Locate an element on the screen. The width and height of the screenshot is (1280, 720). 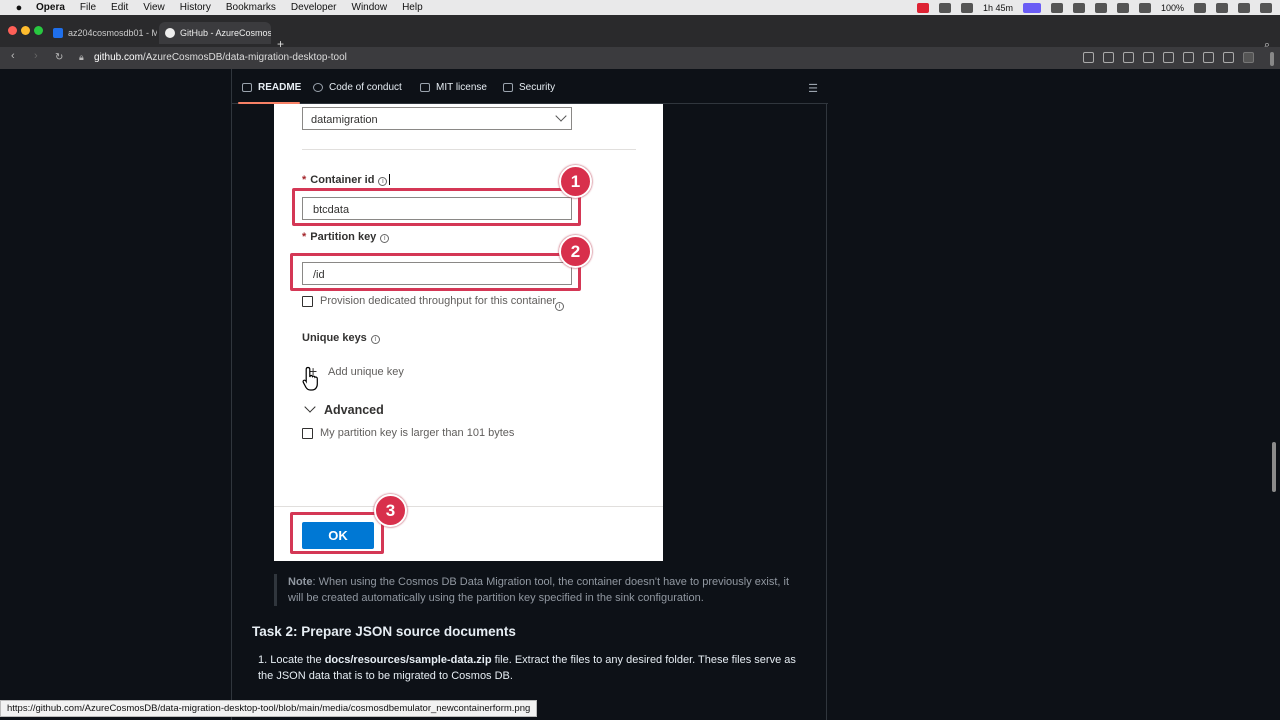
close-window-button is located at coordinates (12, 30).